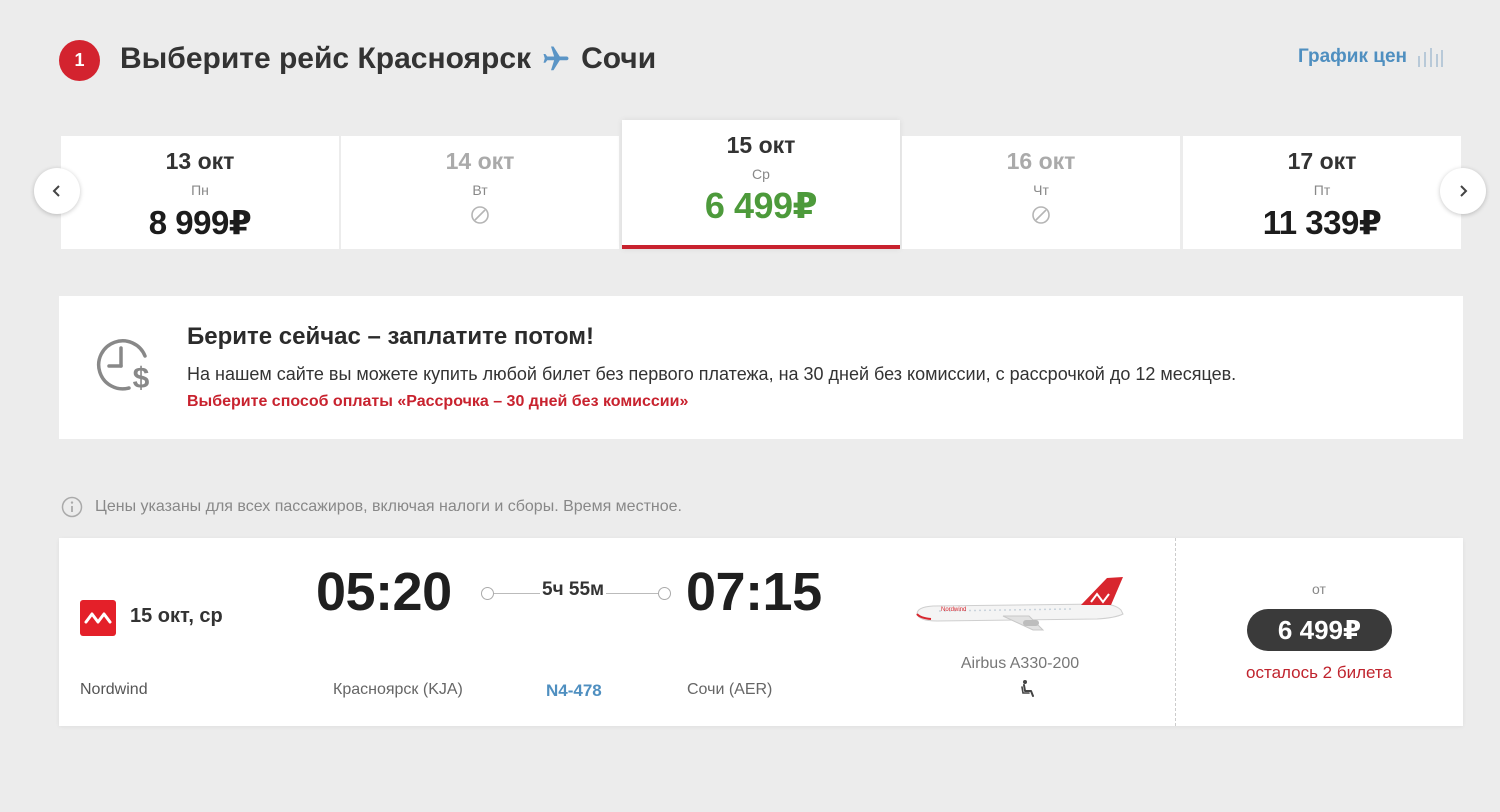  I want to click on prev-dates-button, so click(57, 191).